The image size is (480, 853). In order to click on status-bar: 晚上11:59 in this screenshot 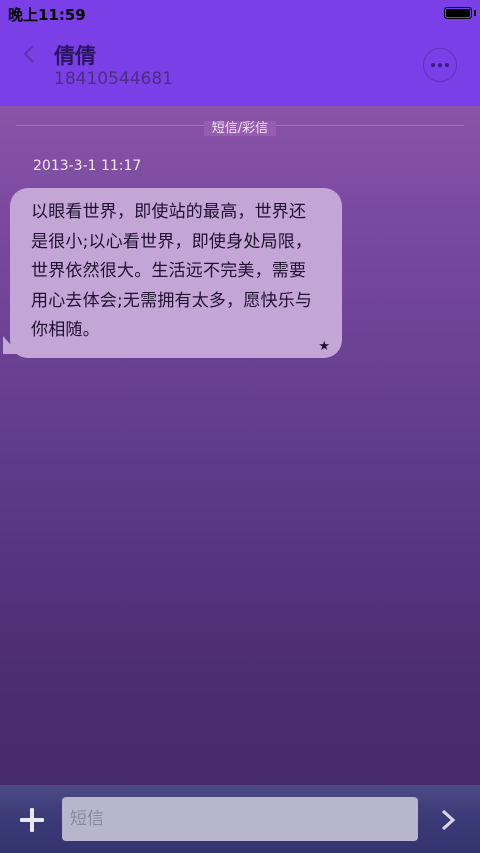, I will do `click(240, 14)`.